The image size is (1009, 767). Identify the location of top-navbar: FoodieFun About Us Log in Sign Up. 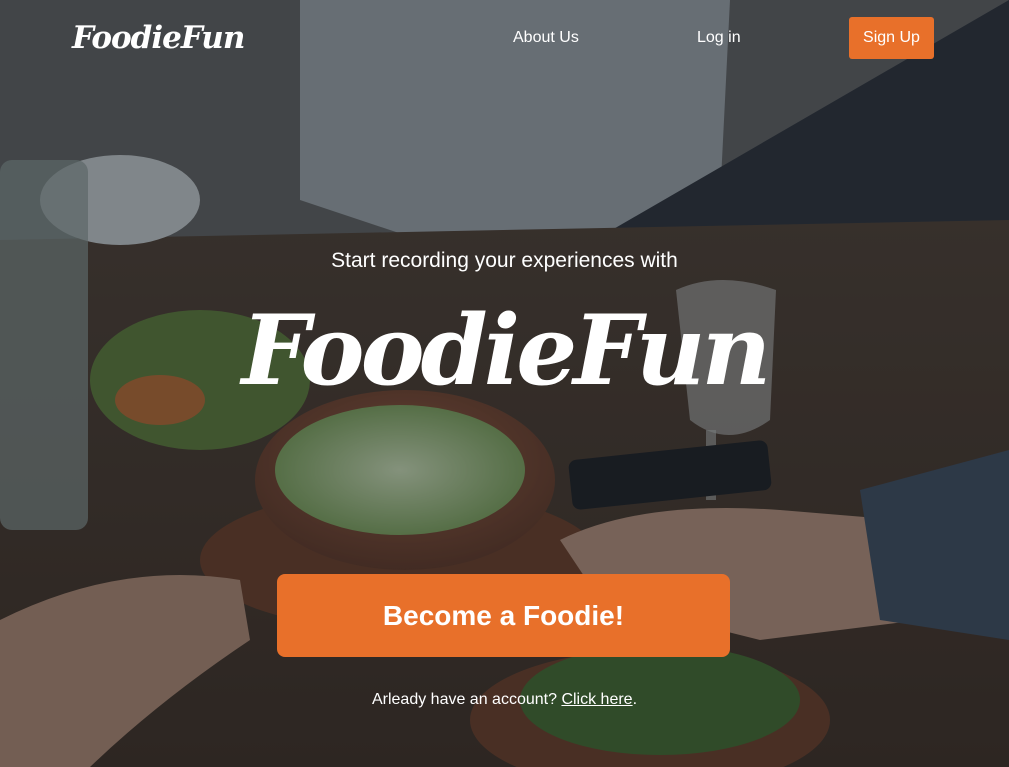
(504, 38).